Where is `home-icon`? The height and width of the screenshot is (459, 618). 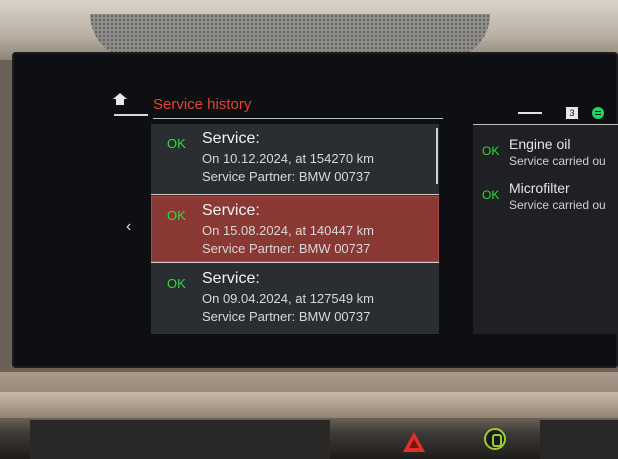
home-icon is located at coordinates (120, 100).